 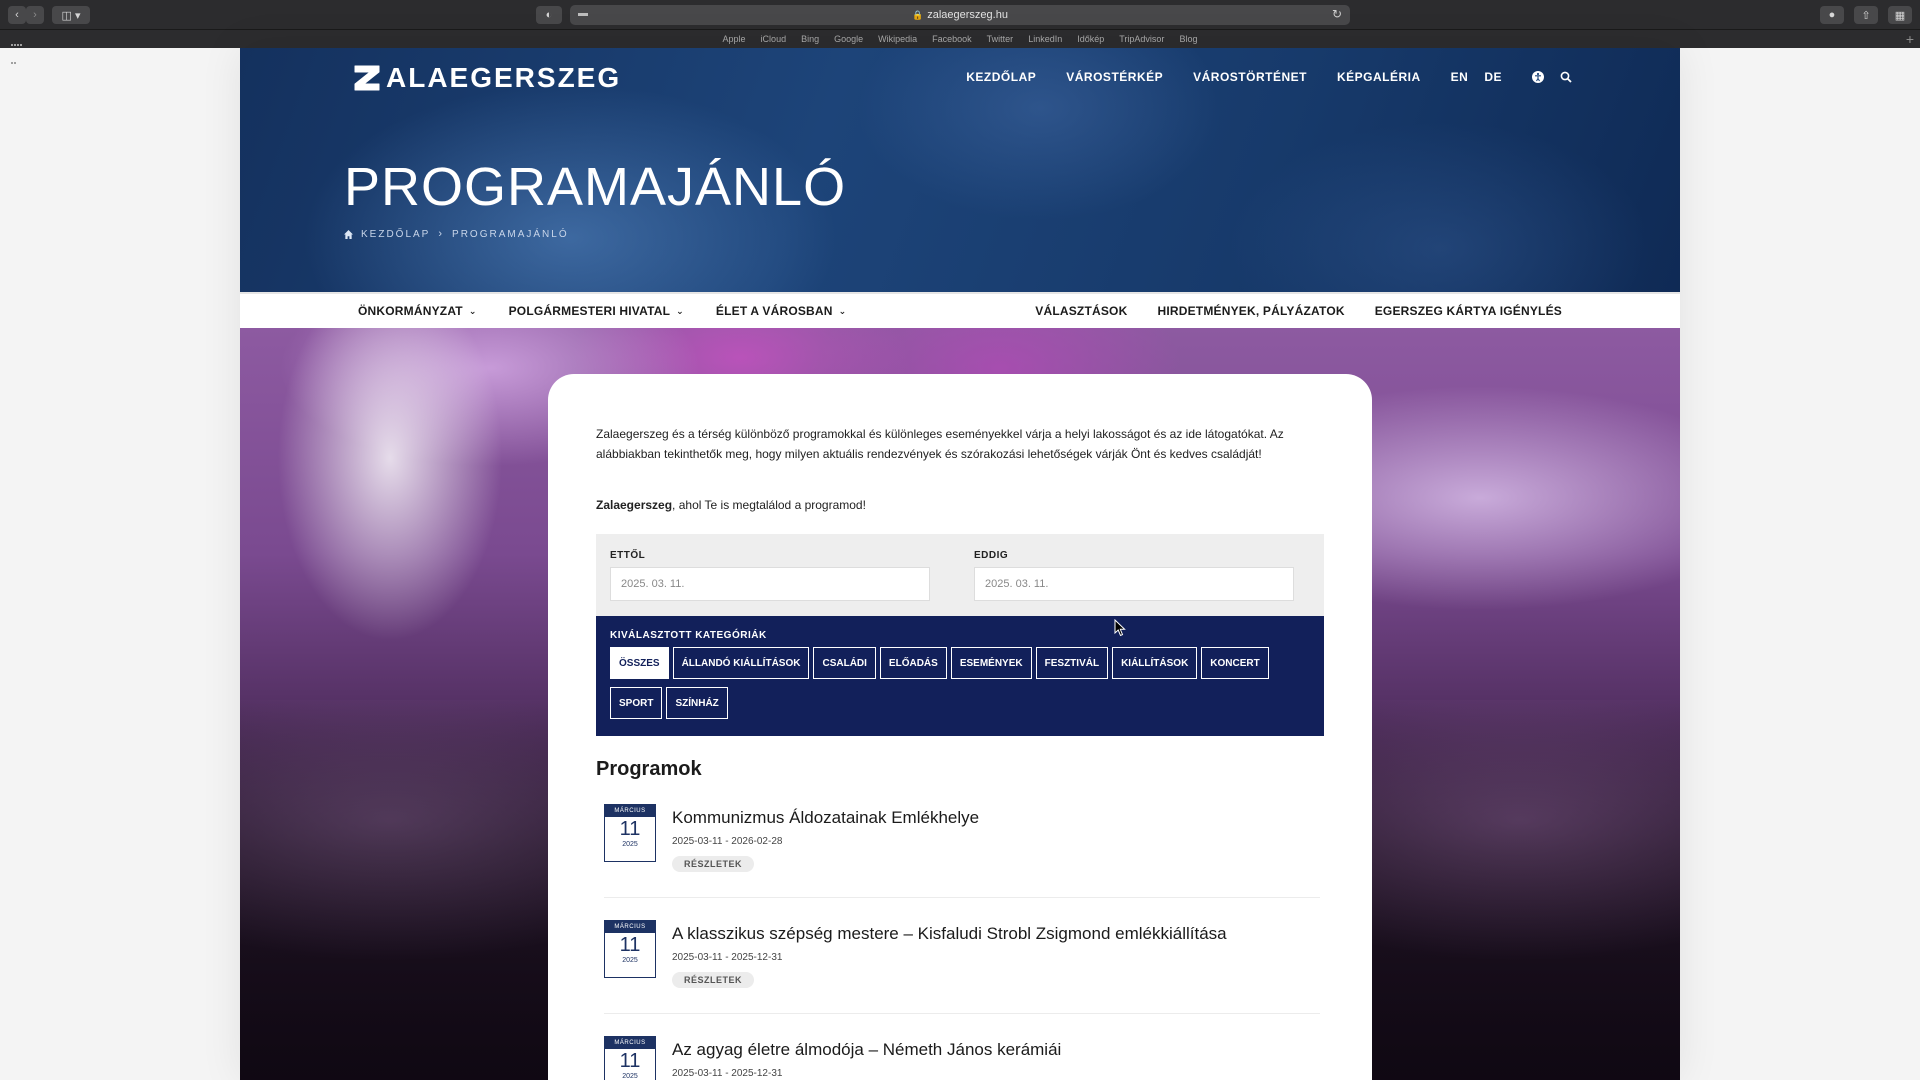 I want to click on share-icon: ⇧, so click(x=1866, y=15).